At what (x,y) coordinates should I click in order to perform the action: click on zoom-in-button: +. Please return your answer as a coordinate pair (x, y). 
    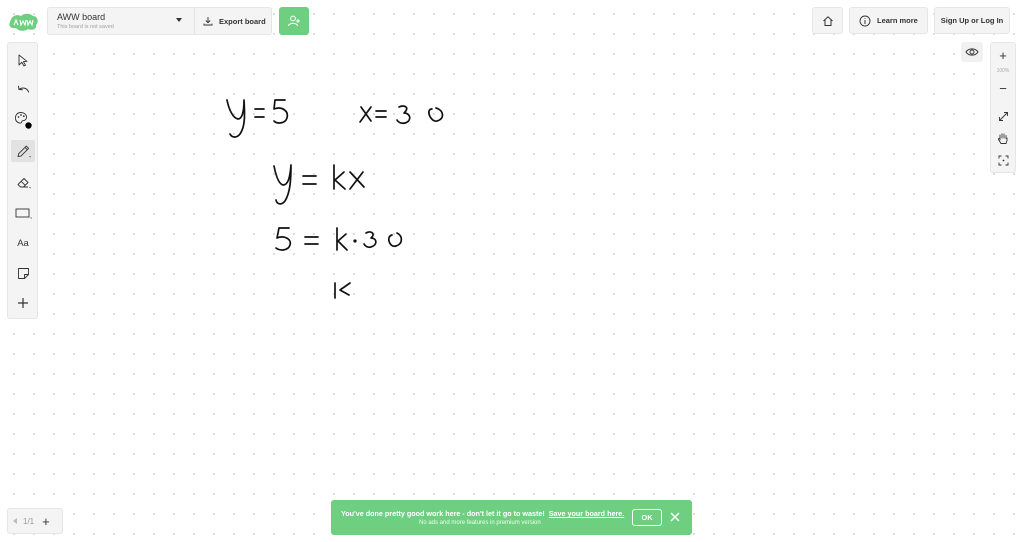
    Looking at the image, I should click on (1003, 55).